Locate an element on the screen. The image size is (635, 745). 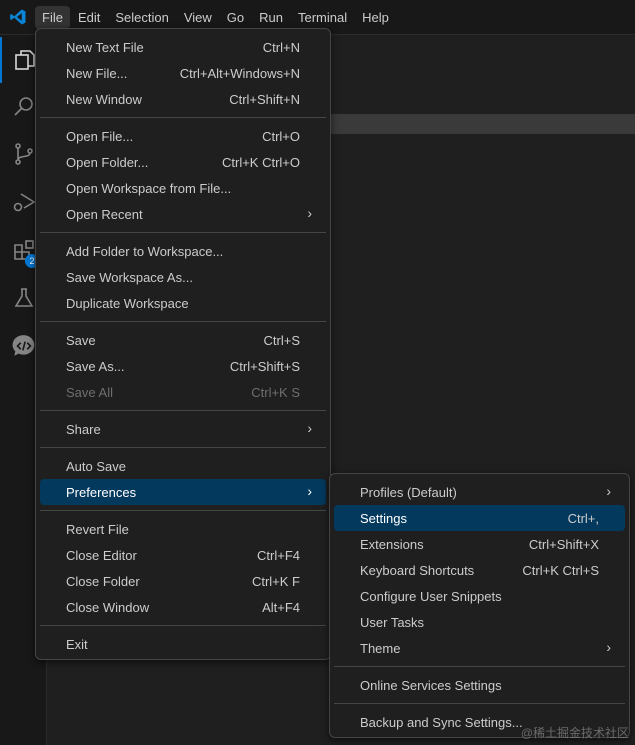
watermark: @稀土掘金技术社区 is located at coordinates (574, 733).